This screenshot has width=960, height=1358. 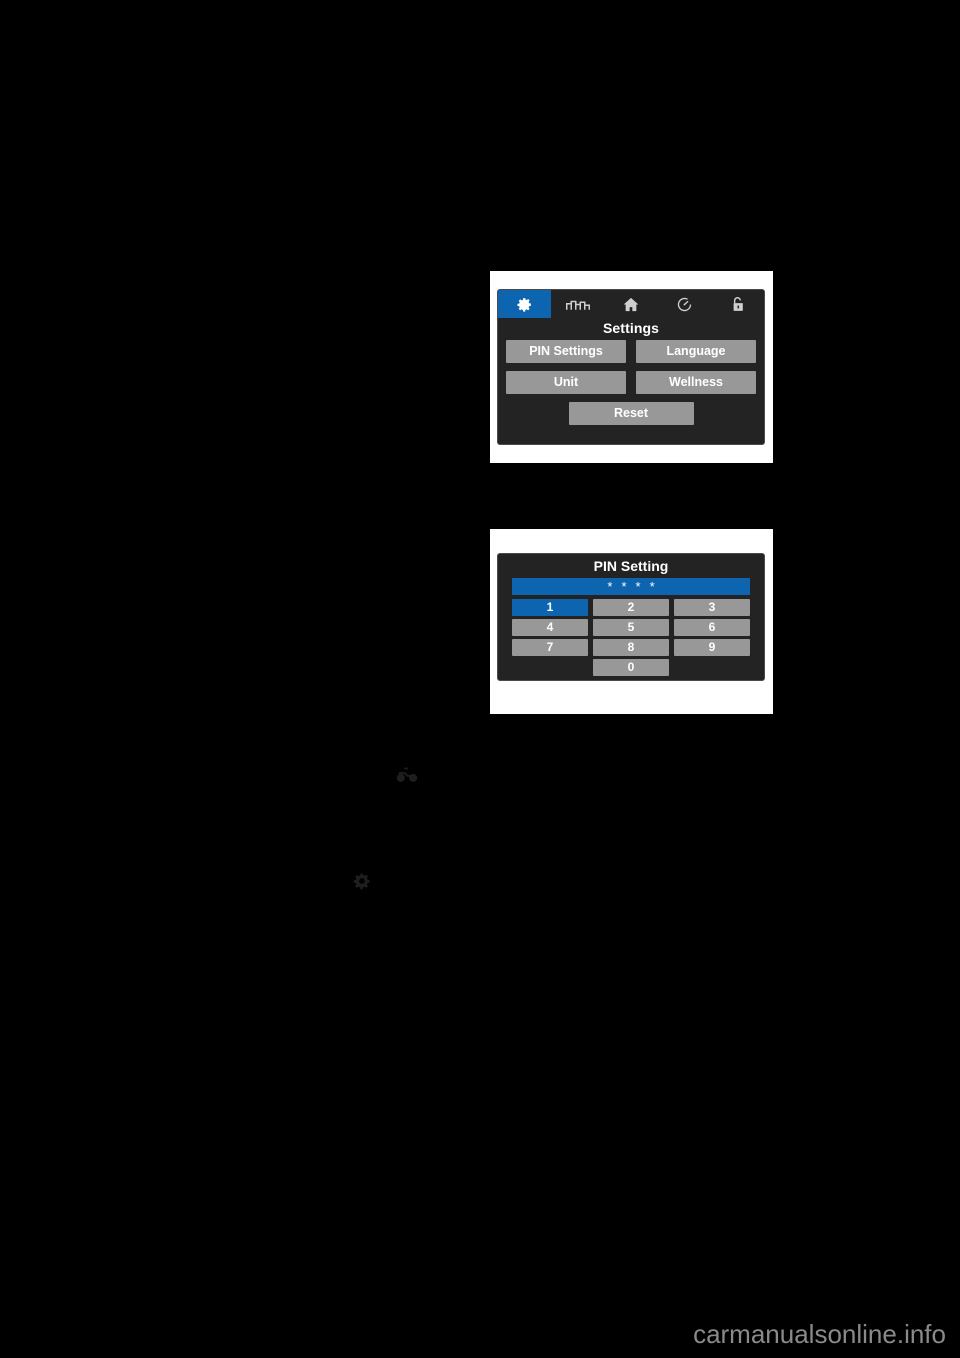 What do you see at coordinates (712, 667) in the screenshot?
I see `keypad-spacer-right` at bounding box center [712, 667].